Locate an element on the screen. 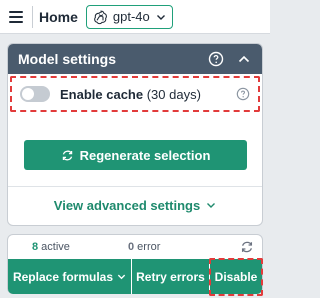 Image resolution: width=320 pixels, height=298 pixels. hamburger-icon is located at coordinates (16, 16).